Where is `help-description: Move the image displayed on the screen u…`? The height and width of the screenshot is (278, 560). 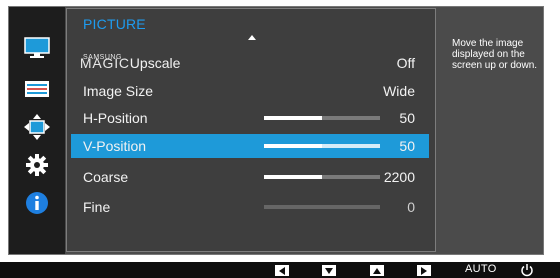
help-description: Move the image displayed on the screen u… is located at coordinates (495, 54).